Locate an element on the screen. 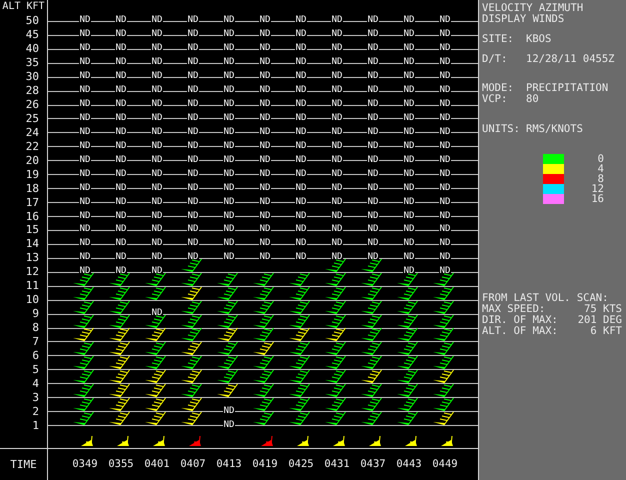 This screenshot has height=480, width=626. time-label: 0413 is located at coordinates (229, 464).